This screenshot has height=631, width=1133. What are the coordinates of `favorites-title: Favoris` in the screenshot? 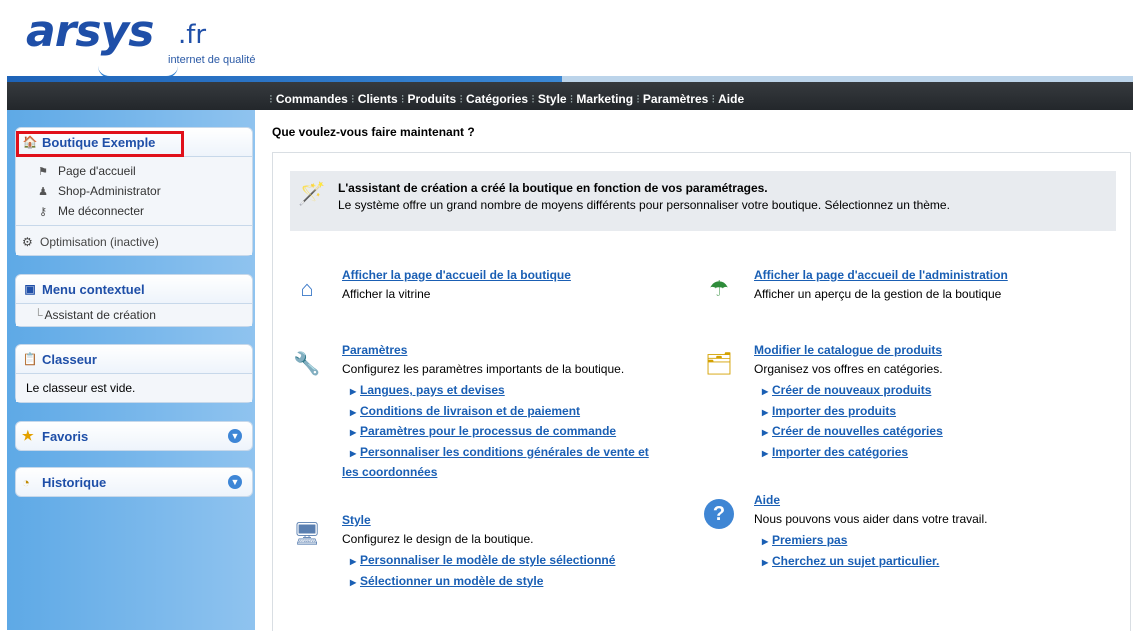 It's located at (65, 436).